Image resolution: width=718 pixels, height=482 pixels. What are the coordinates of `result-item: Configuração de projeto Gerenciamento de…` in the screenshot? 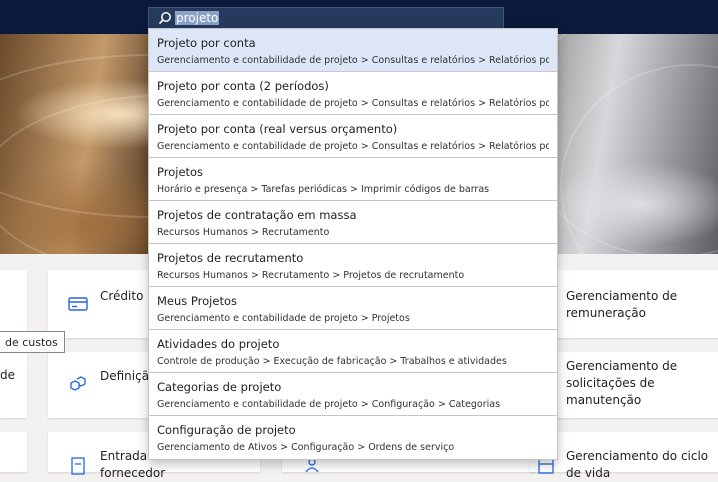 It's located at (353, 437).